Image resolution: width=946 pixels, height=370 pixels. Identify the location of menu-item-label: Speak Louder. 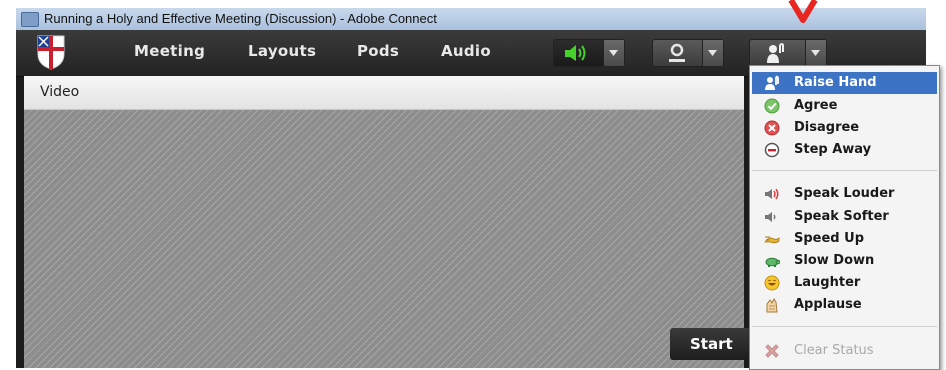
(844, 193).